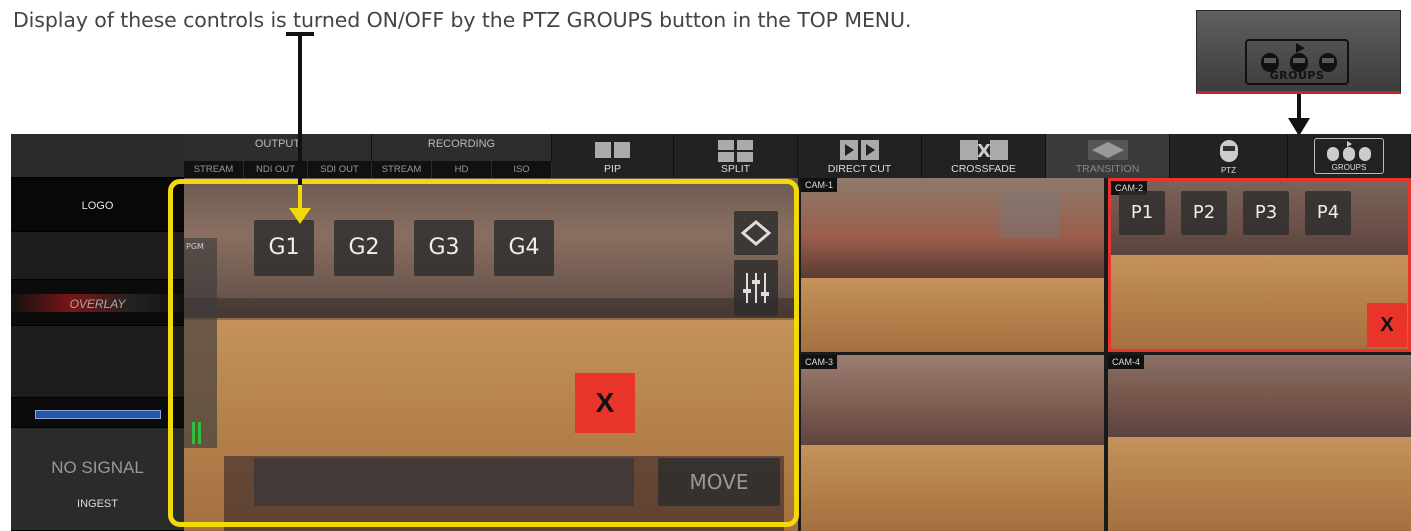  What do you see at coordinates (300, 216) in the screenshot?
I see `pointer-arrowhead-icon` at bounding box center [300, 216].